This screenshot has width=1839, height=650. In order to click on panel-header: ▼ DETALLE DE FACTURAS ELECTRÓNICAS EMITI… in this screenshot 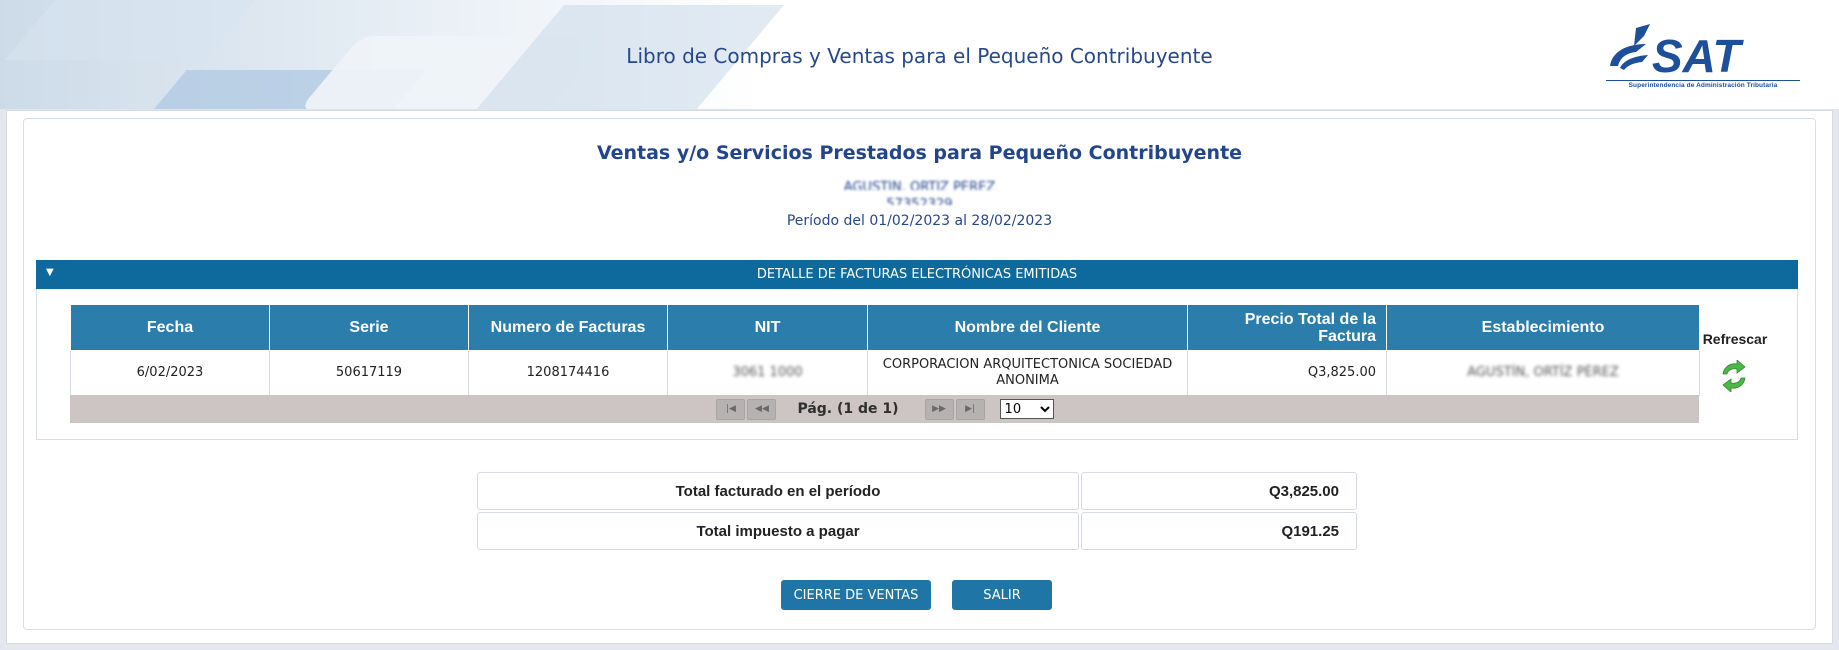, I will do `click(917, 274)`.